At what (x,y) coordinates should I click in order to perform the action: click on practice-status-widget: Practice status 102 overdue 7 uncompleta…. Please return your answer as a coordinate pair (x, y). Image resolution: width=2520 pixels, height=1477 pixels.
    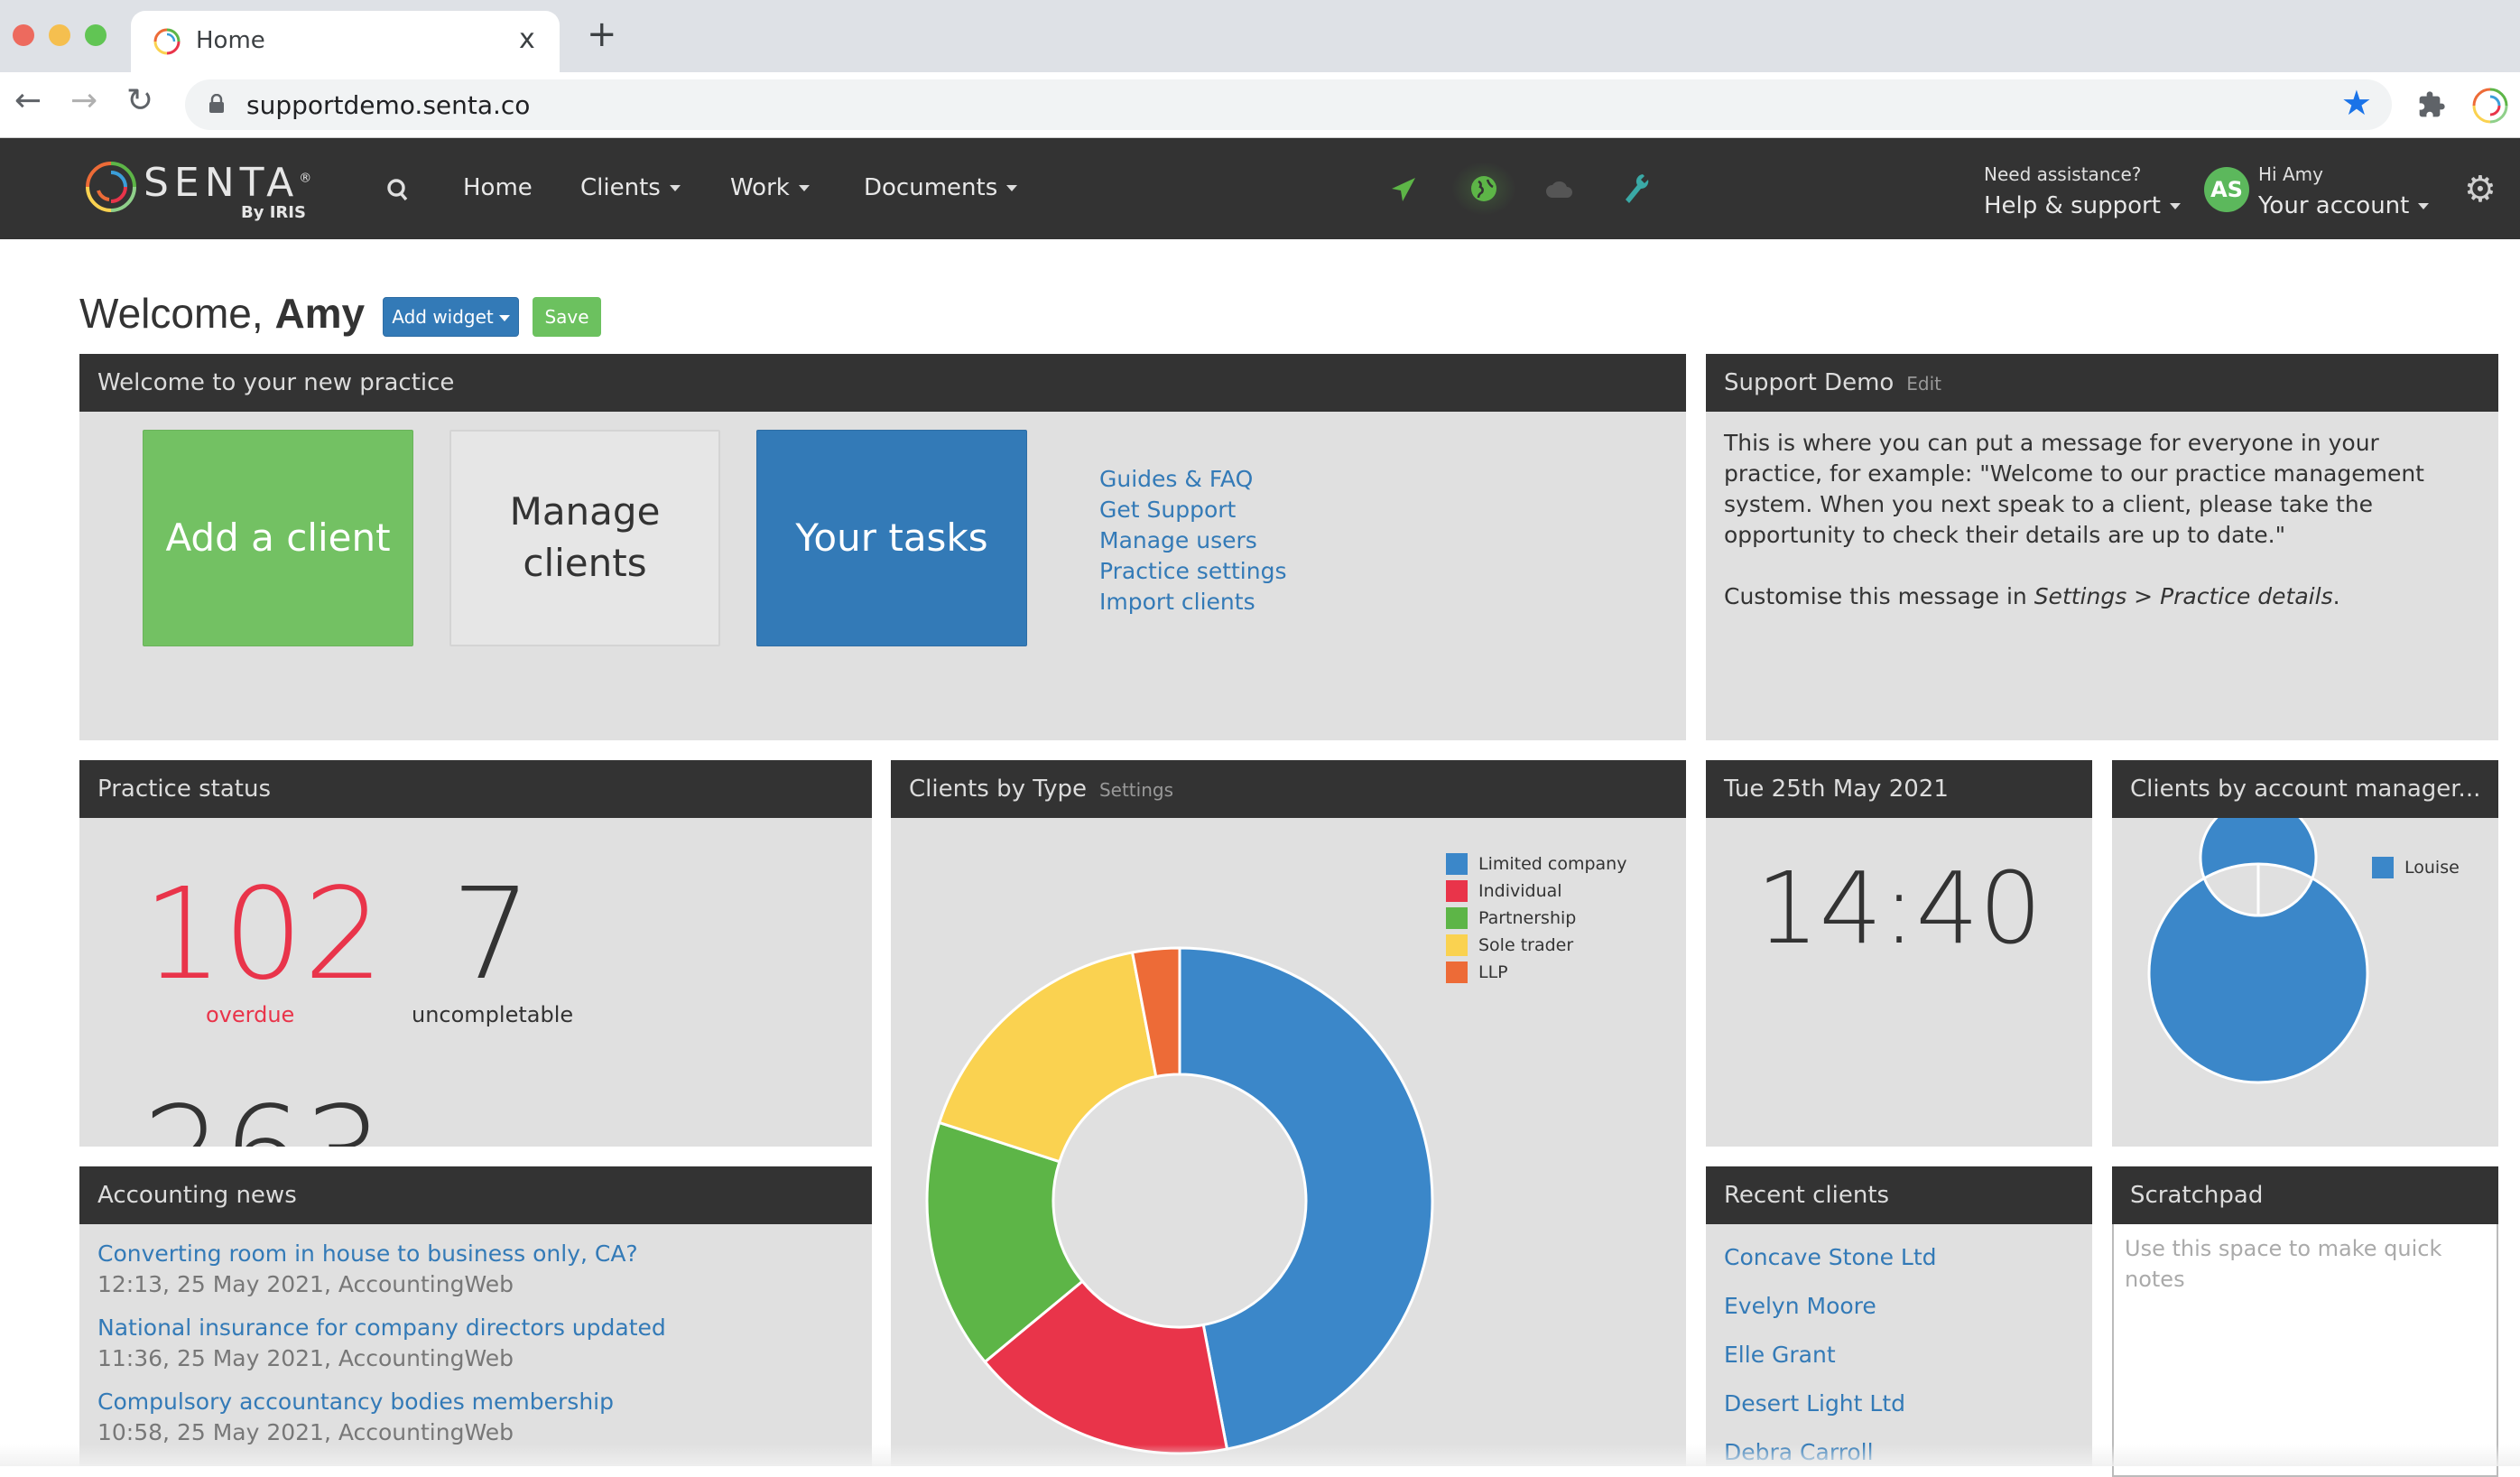
    Looking at the image, I should click on (476, 953).